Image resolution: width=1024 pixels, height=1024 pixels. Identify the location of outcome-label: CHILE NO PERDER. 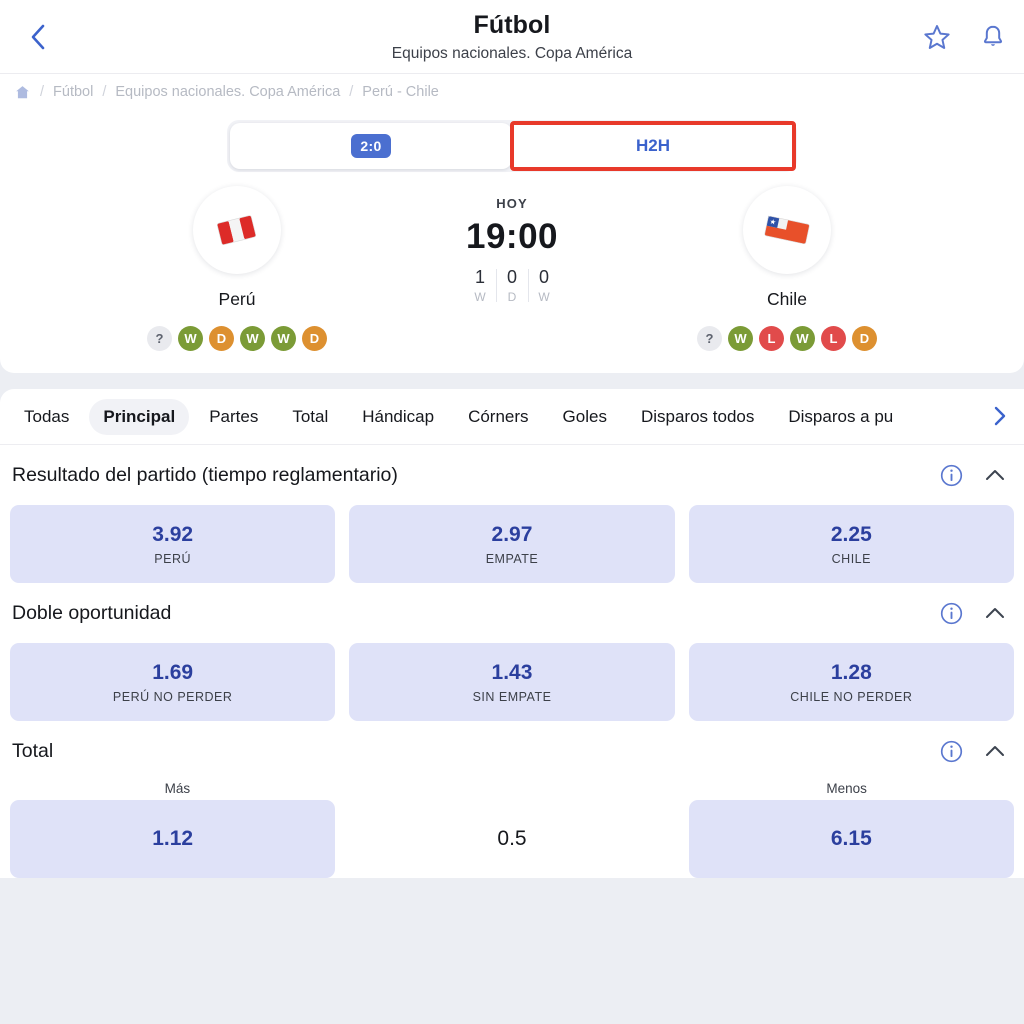
(851, 696).